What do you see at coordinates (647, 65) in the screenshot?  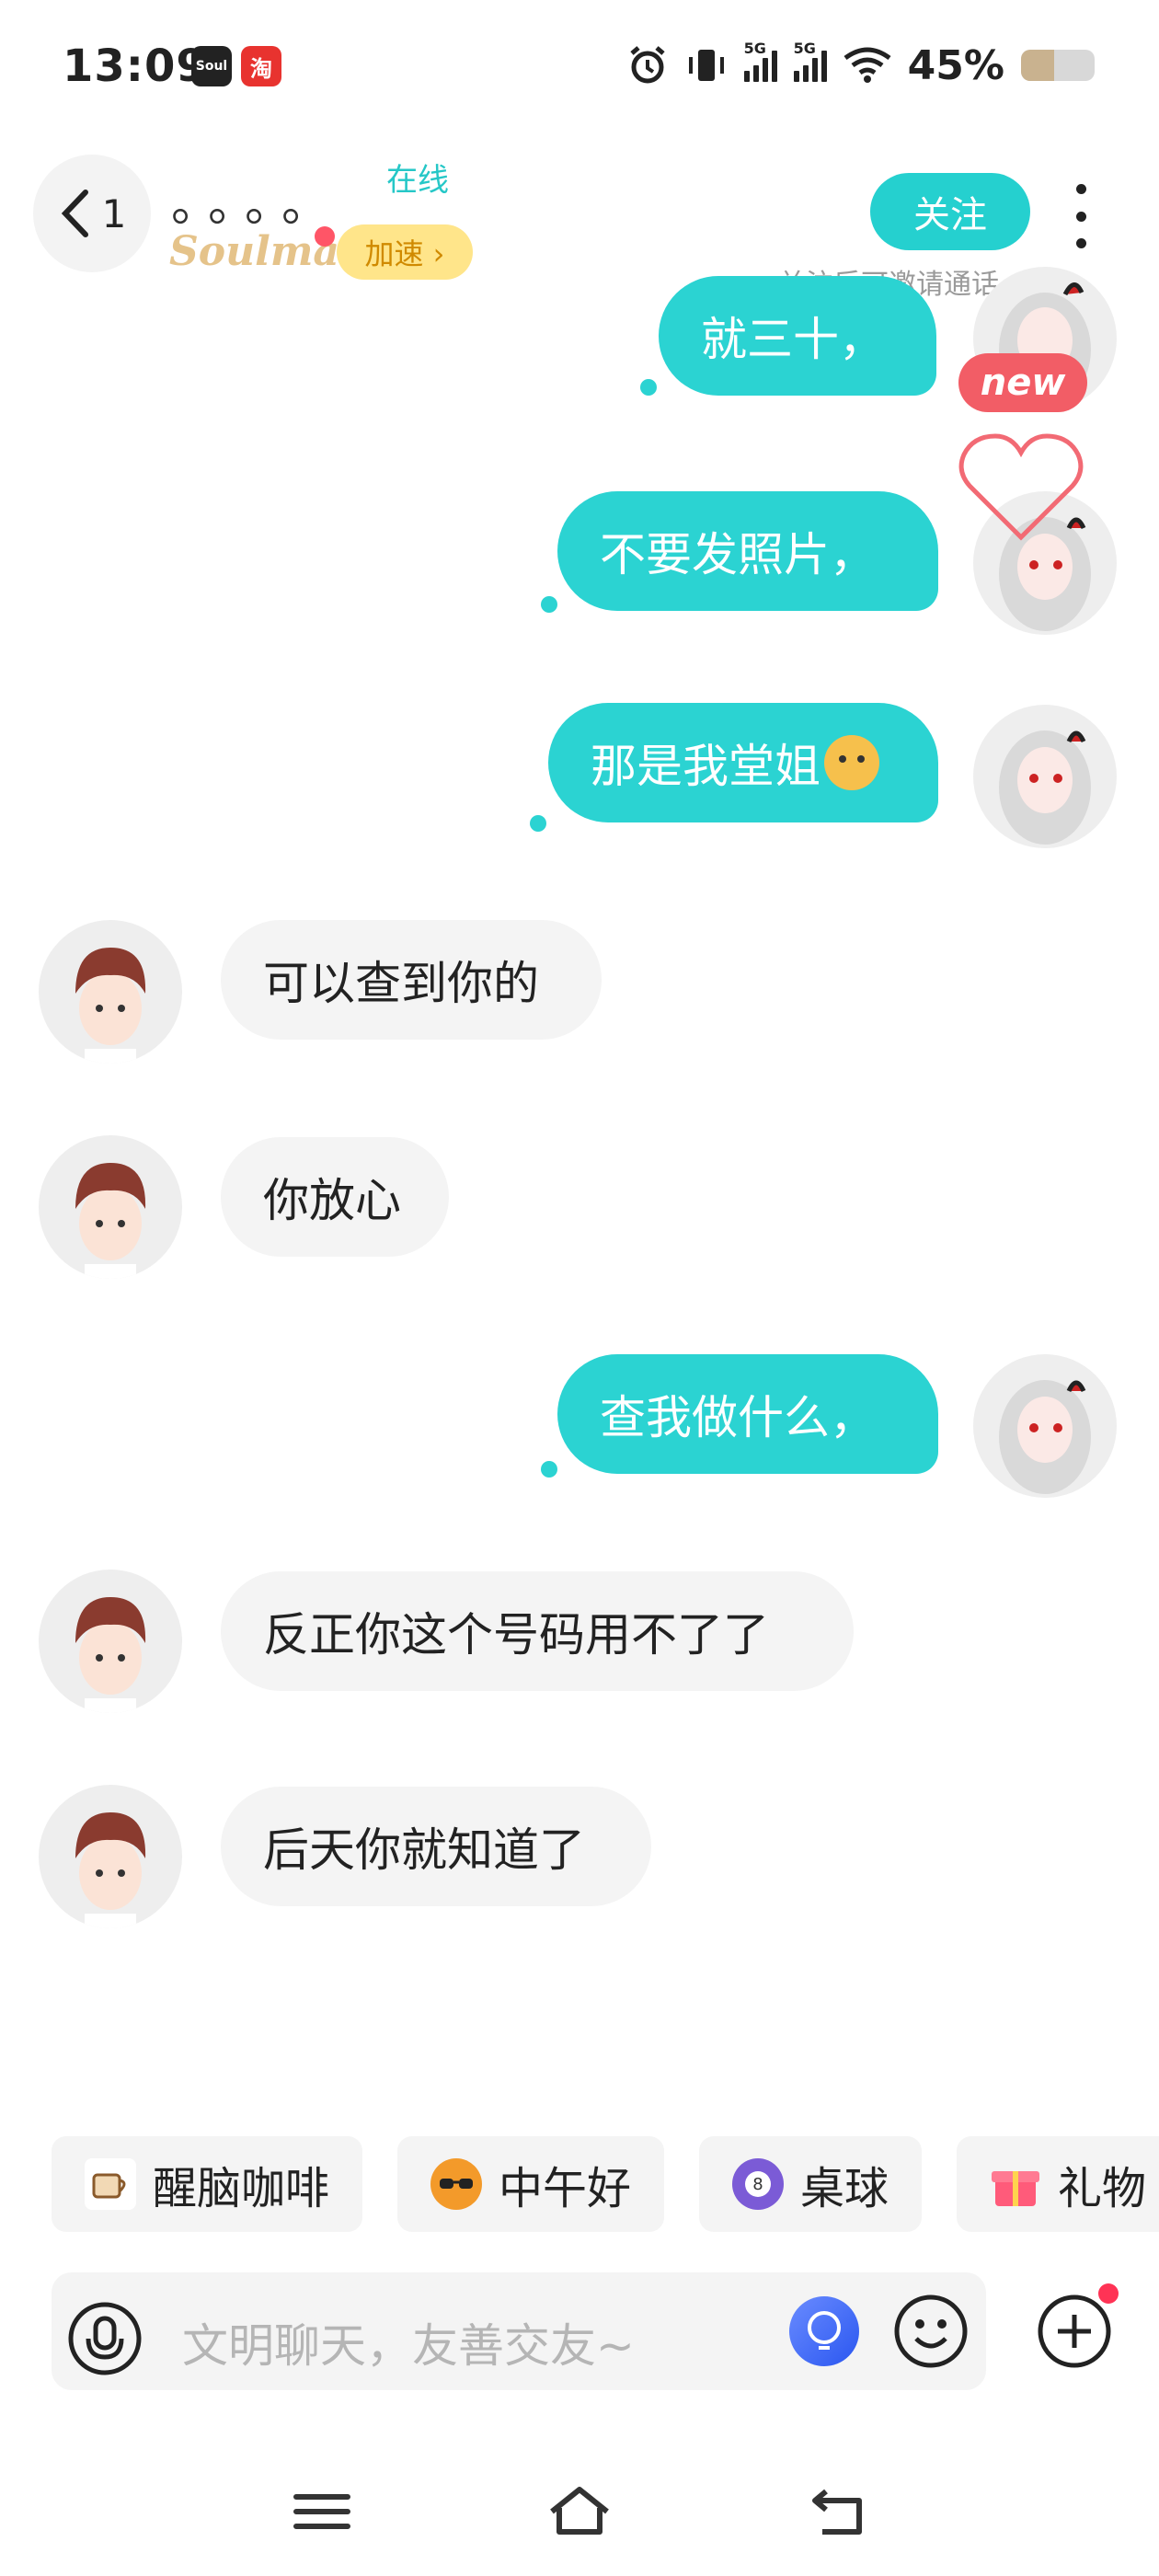 I see `alarm-icon` at bounding box center [647, 65].